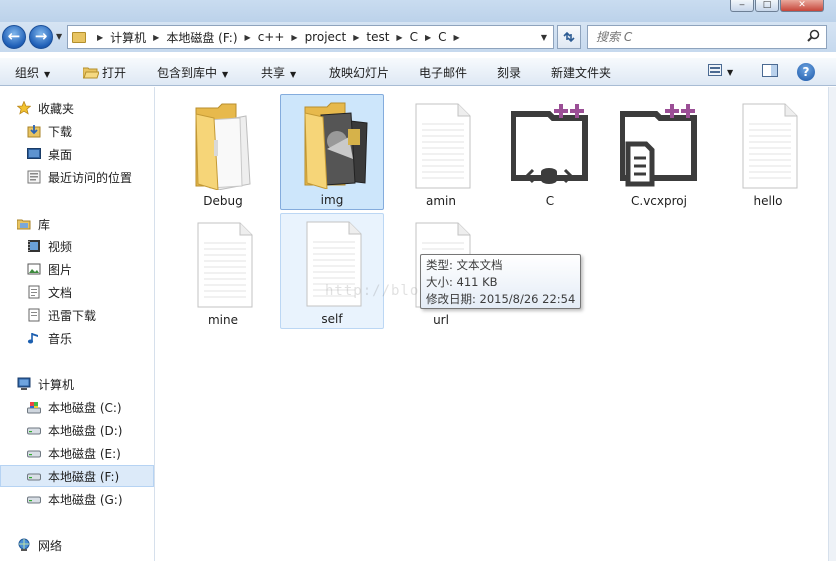  I want to click on file-name: mine, so click(222, 320).